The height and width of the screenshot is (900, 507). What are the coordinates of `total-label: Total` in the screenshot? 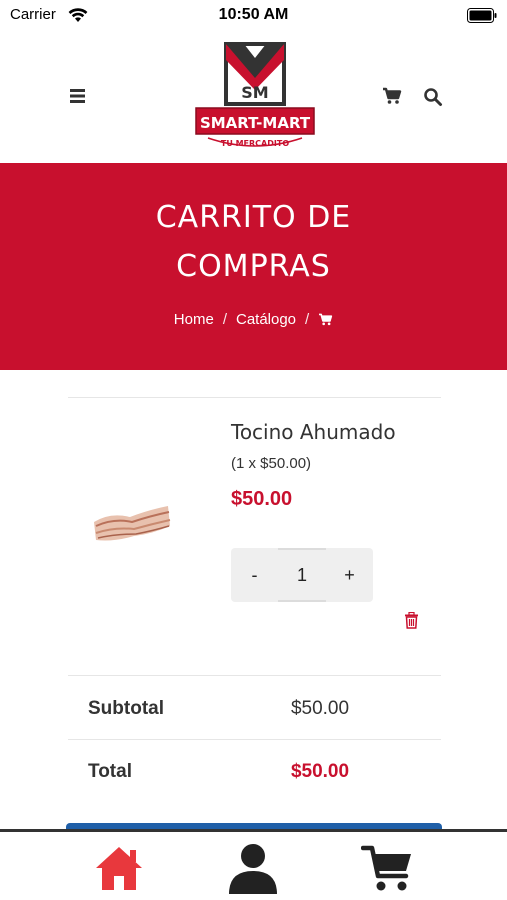 It's located at (110, 771).